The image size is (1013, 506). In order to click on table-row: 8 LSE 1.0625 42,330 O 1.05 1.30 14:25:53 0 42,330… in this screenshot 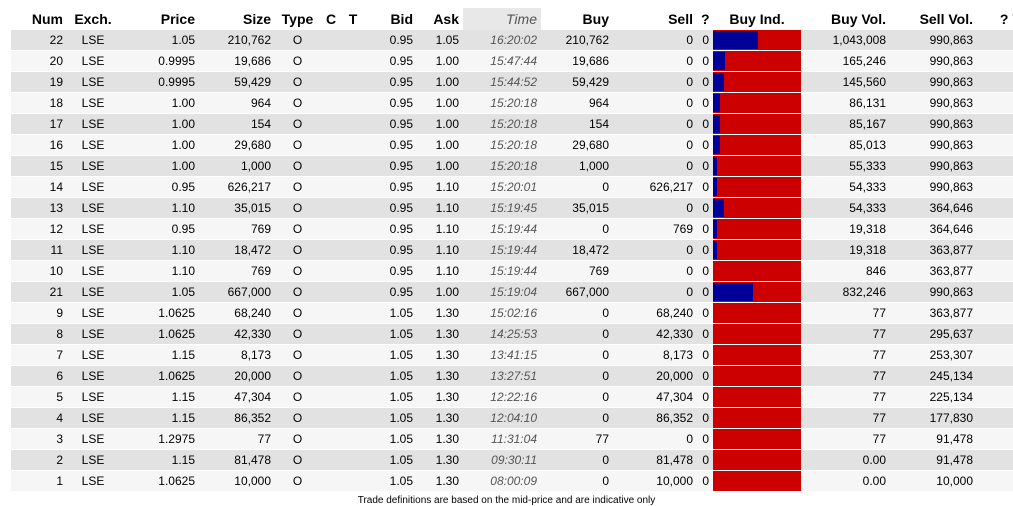, I will do `click(512, 334)`.